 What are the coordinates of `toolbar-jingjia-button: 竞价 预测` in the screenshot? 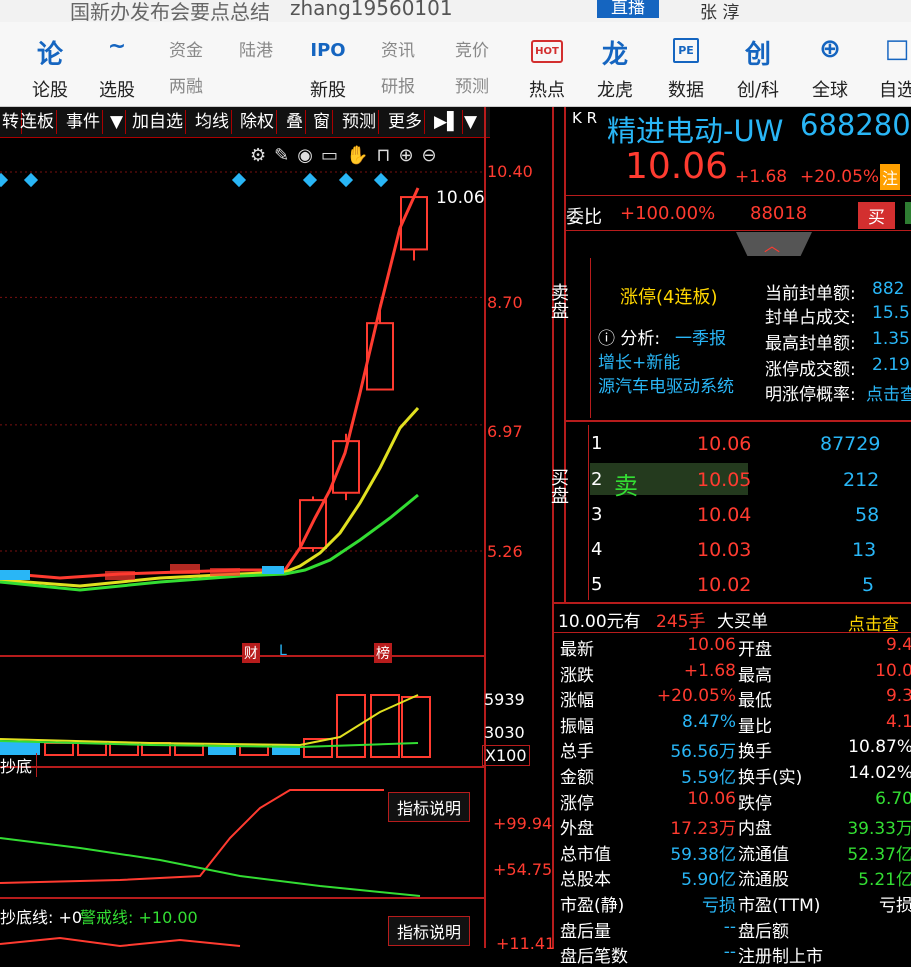 It's located at (472, 64).